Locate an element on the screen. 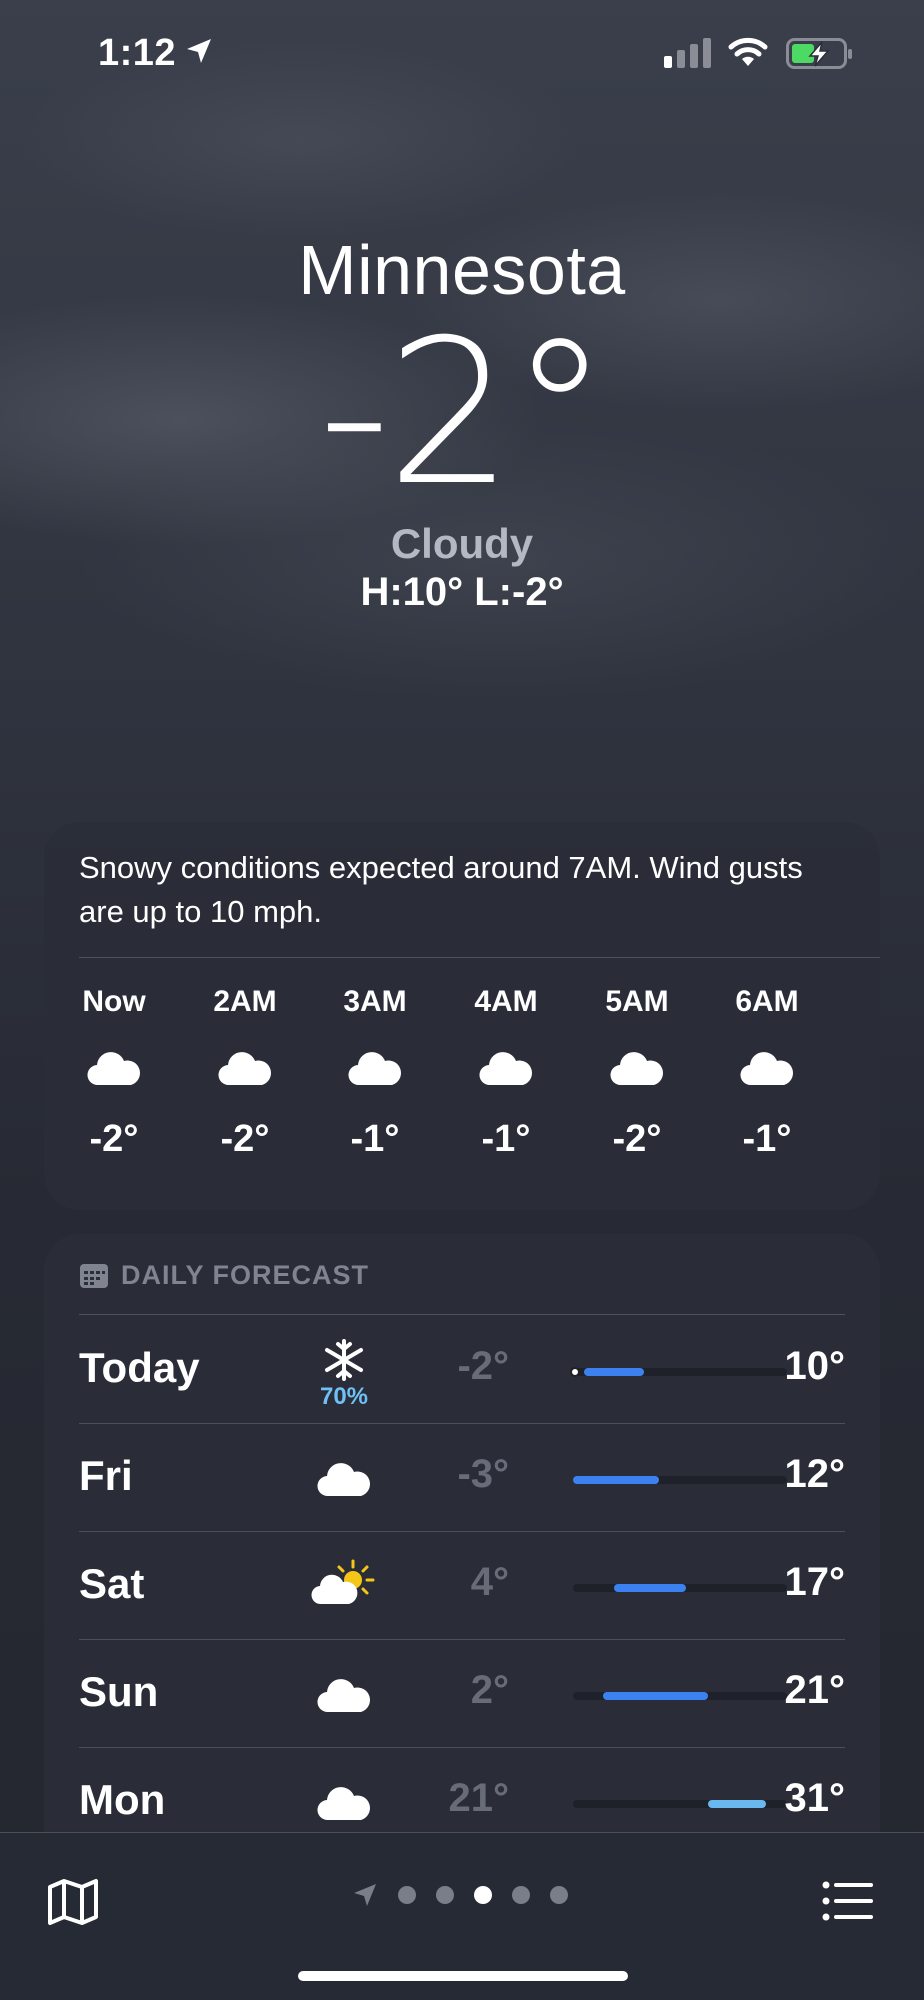  hour-item: 2AM -2° is located at coordinates (245, 1071).